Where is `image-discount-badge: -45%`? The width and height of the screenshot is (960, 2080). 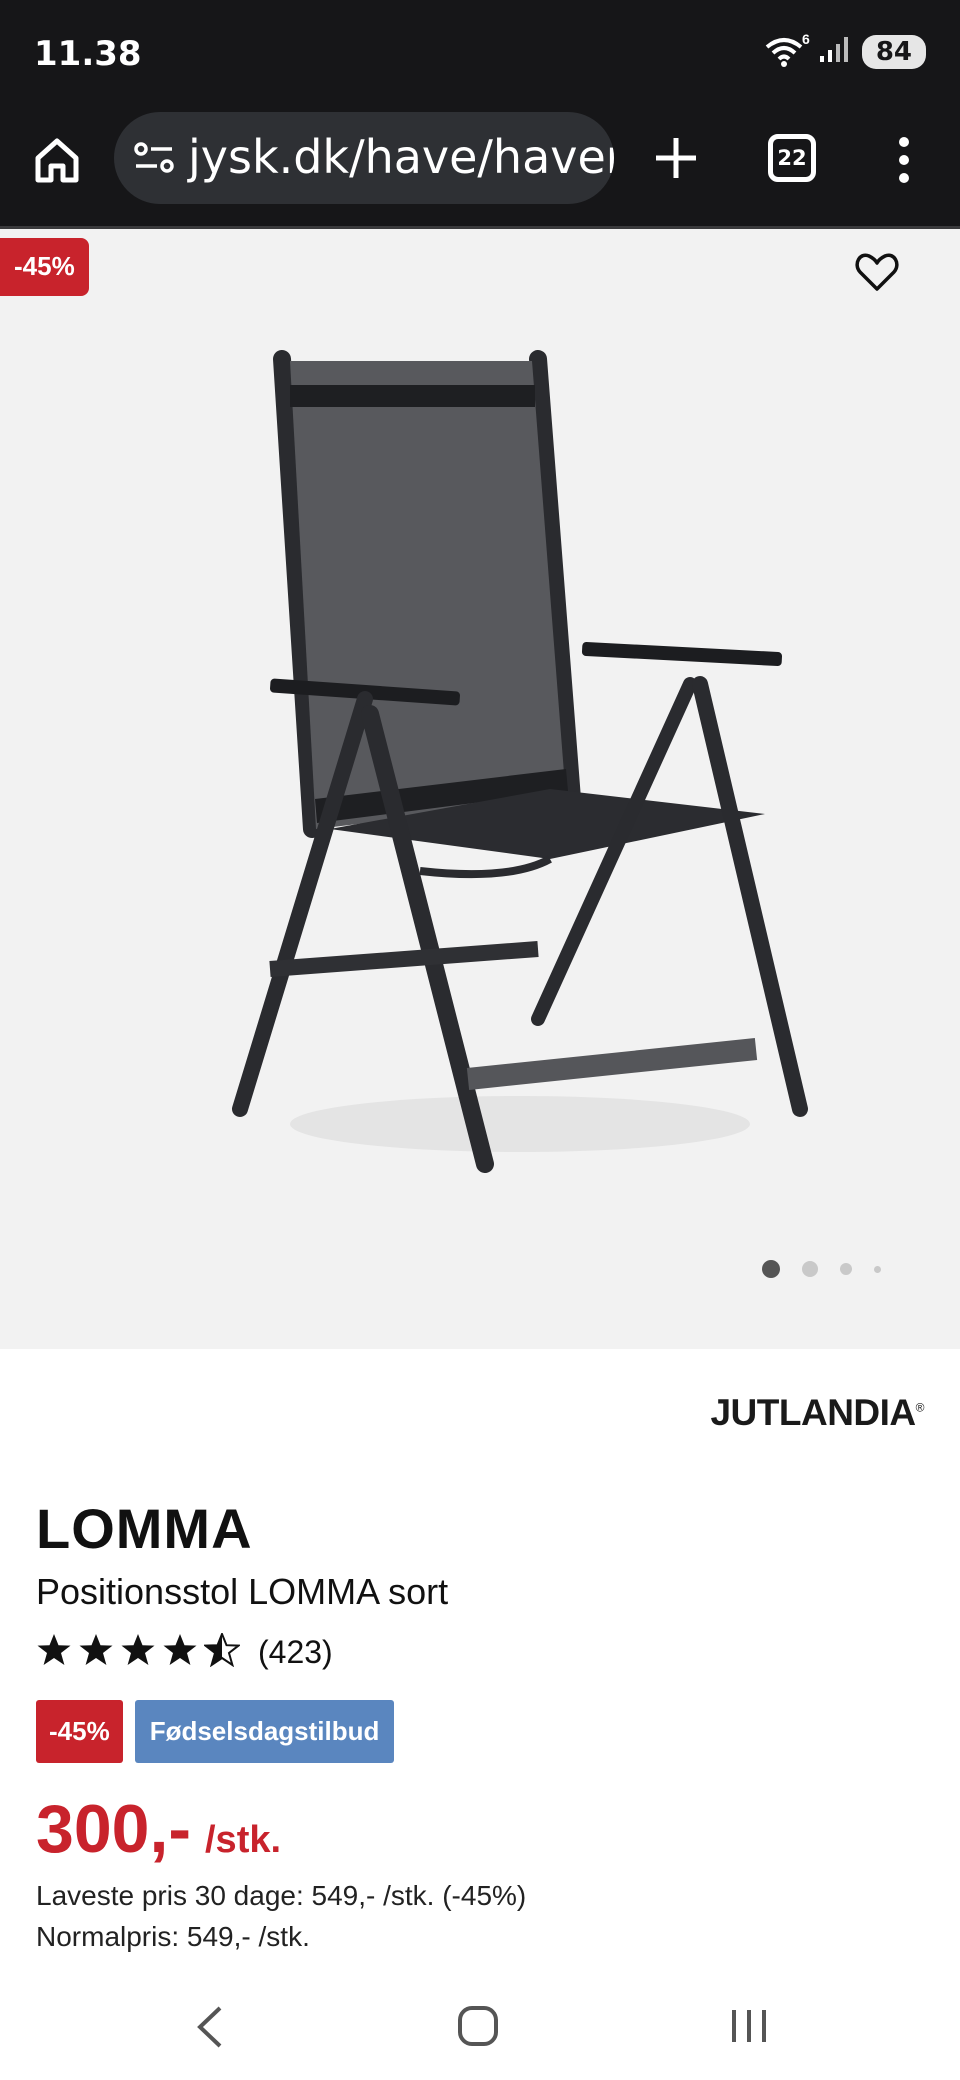 image-discount-badge: -45% is located at coordinates (44, 267).